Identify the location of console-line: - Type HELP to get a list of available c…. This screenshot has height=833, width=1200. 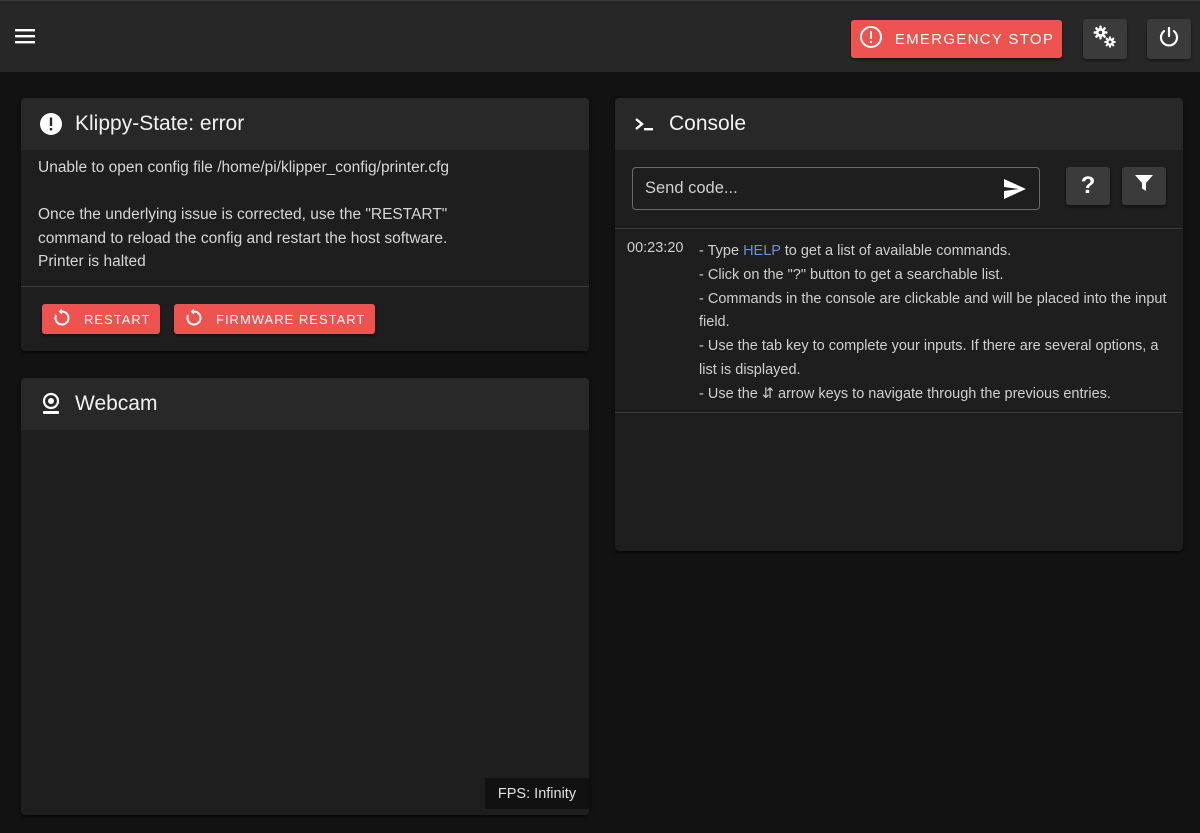
(936, 252).